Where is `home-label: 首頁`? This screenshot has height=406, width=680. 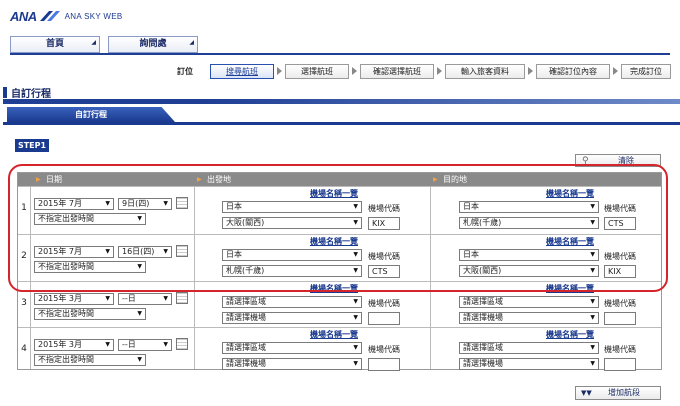
home-label: 首頁 is located at coordinates (54, 44).